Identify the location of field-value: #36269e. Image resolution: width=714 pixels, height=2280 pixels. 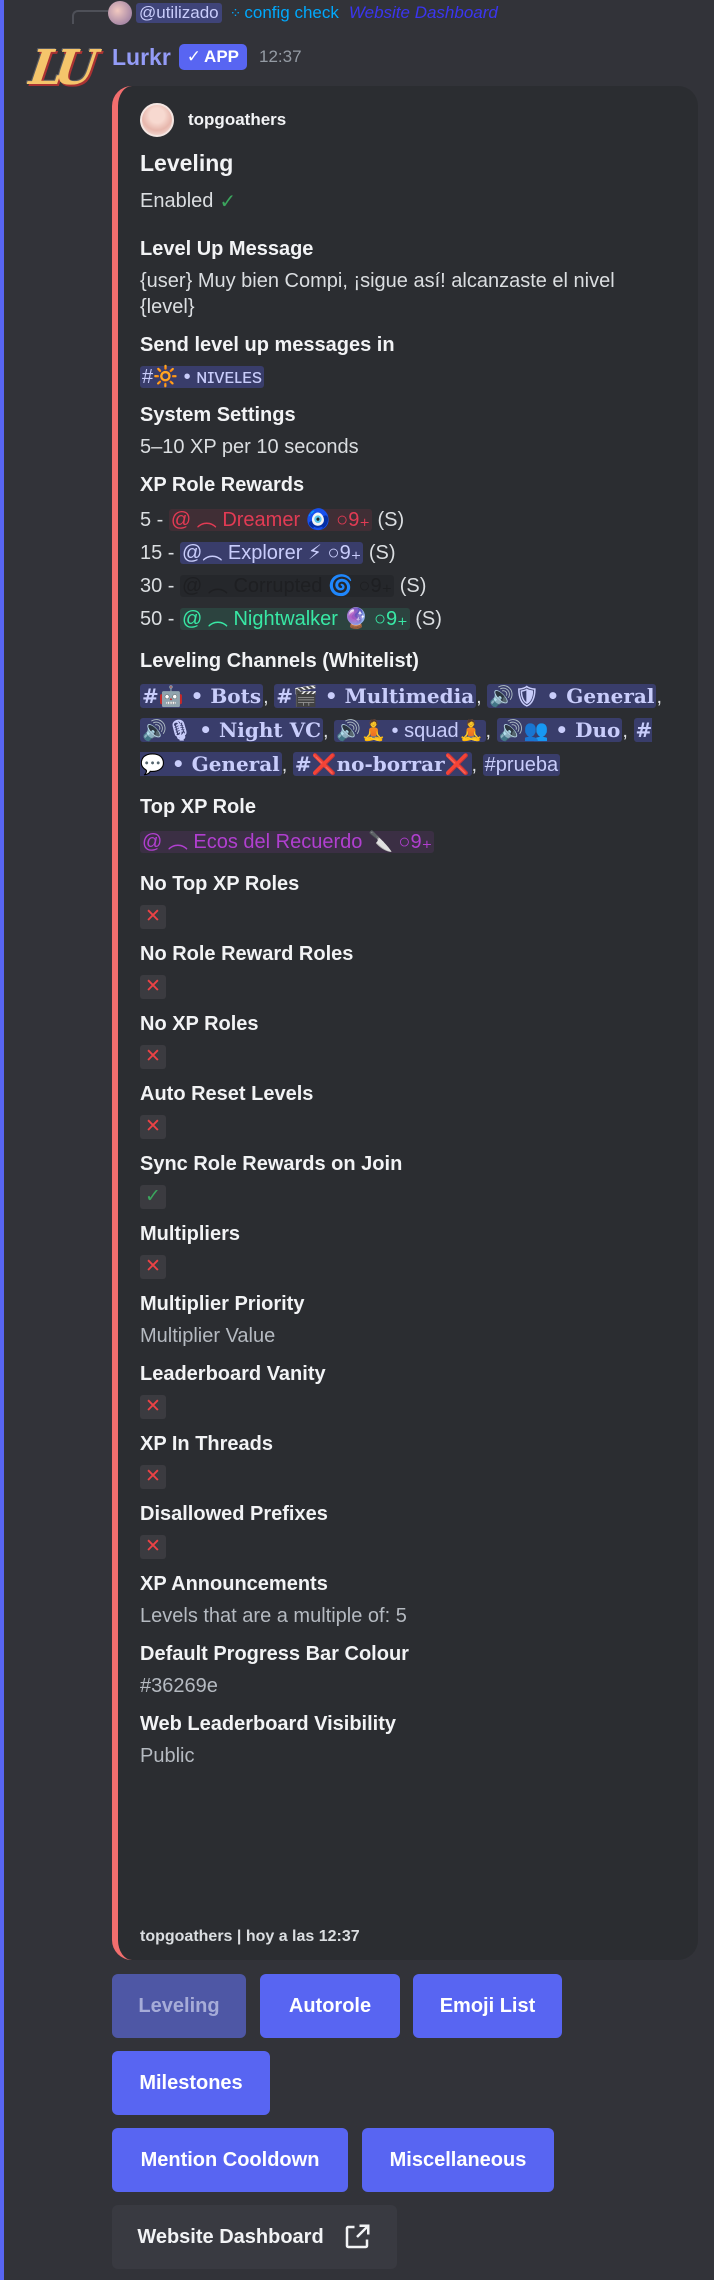
(179, 1686).